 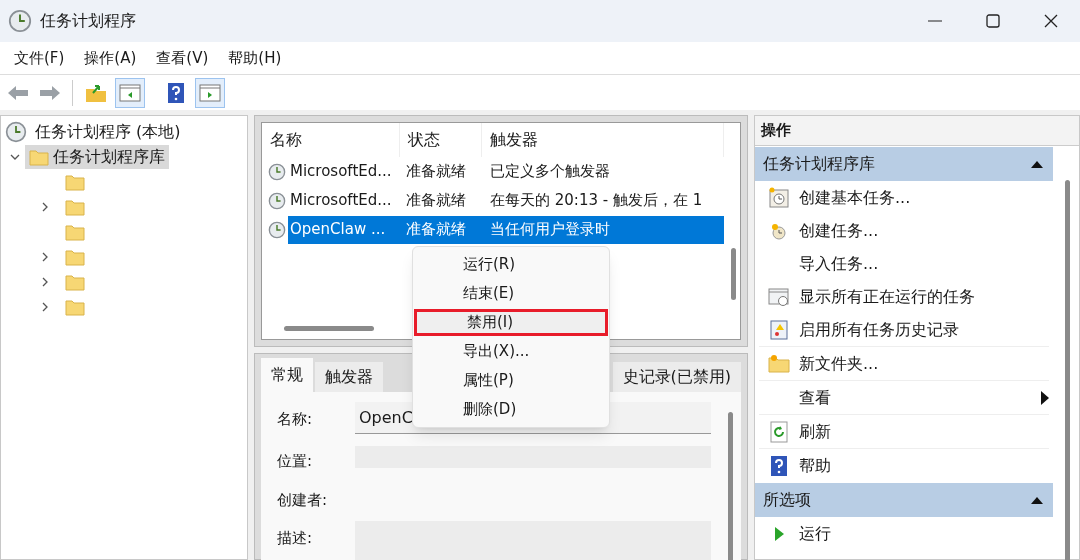 What do you see at coordinates (295, 461) in the screenshot?
I see `field-label: 位置:` at bounding box center [295, 461].